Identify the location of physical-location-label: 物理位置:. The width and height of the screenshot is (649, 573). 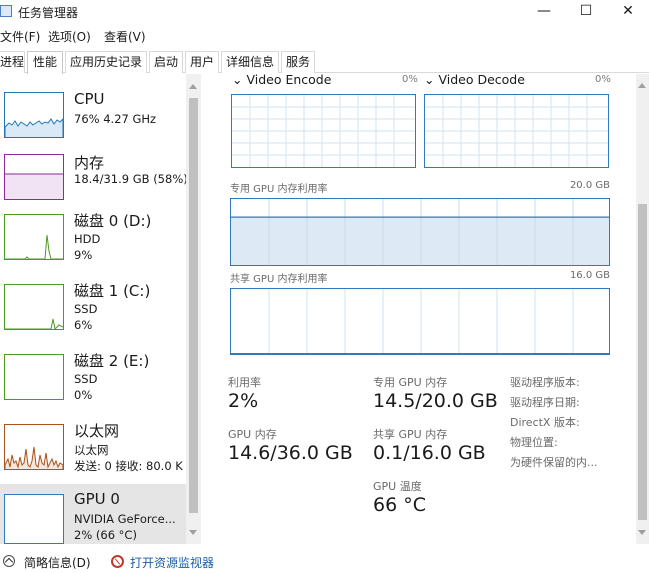
(534, 442).